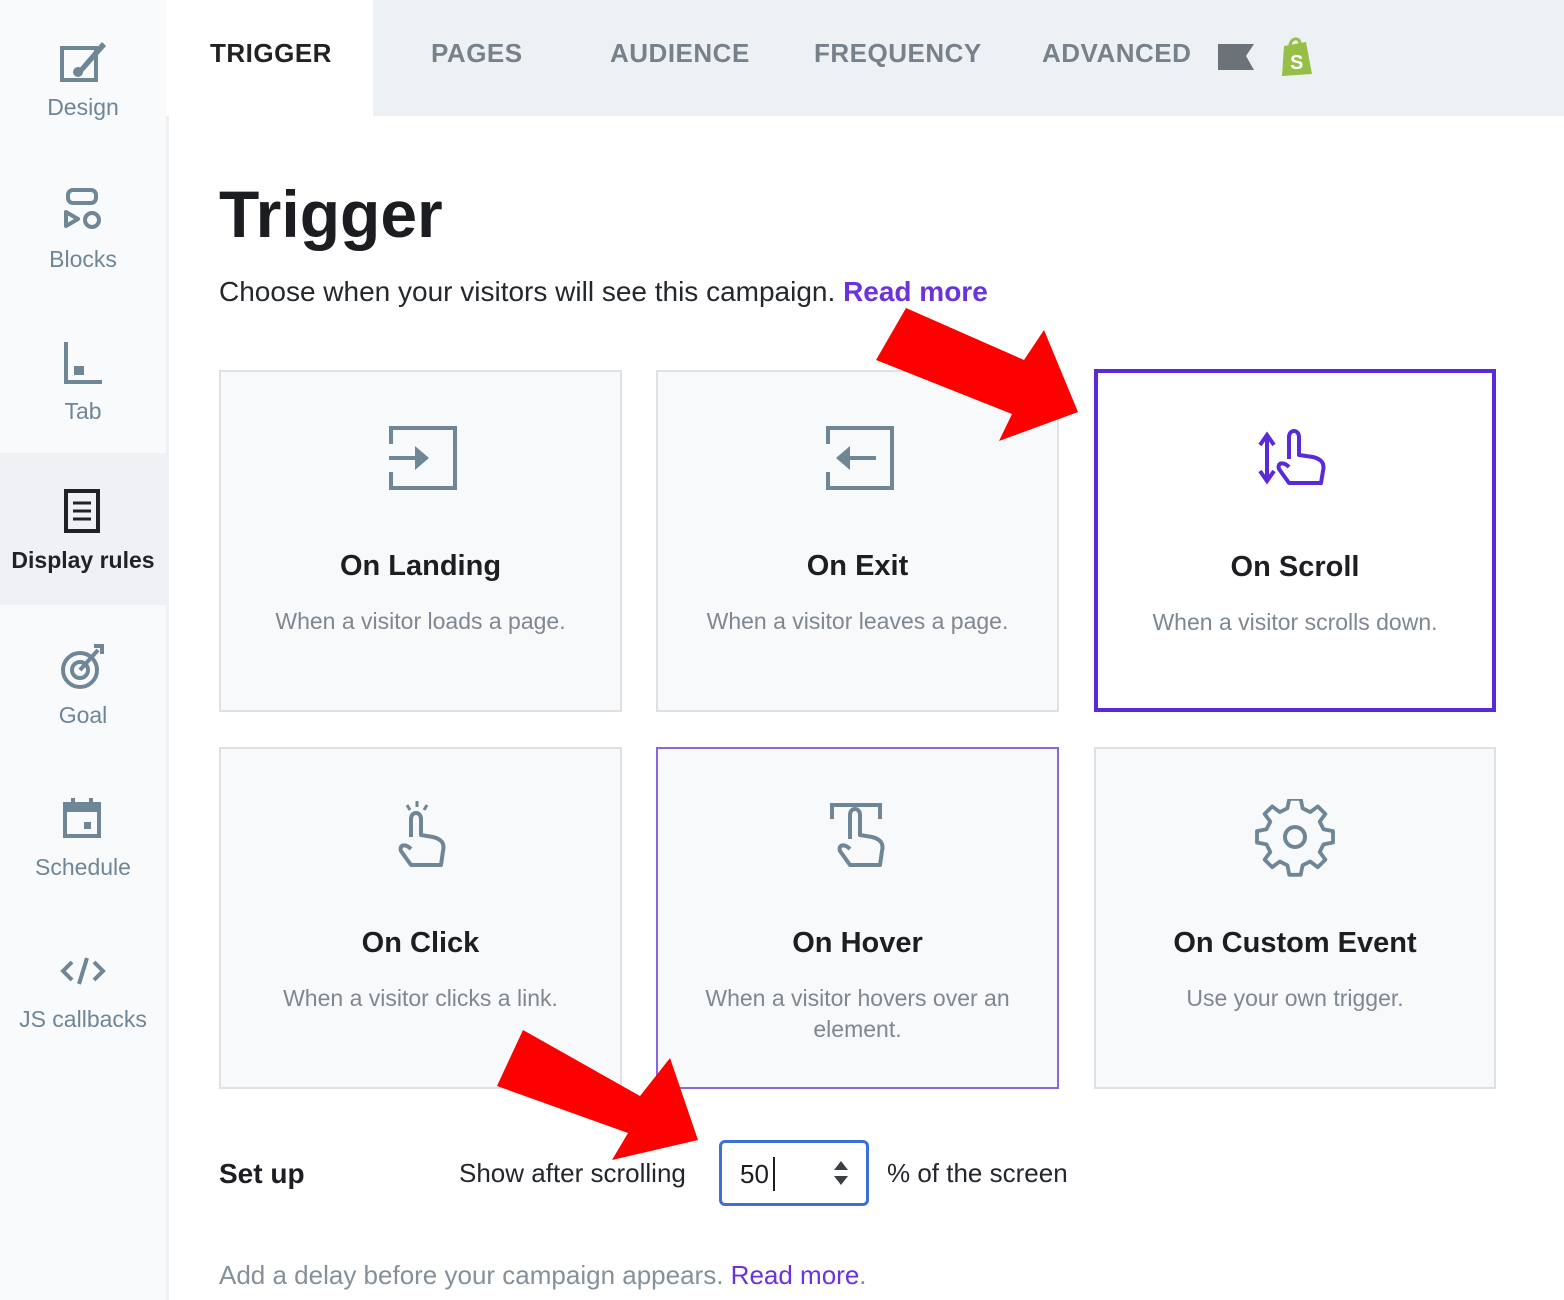 This screenshot has height=1300, width=1564. I want to click on trigger-card-on-exit: On Exit When a visitor leaves a page., so click(857, 541).